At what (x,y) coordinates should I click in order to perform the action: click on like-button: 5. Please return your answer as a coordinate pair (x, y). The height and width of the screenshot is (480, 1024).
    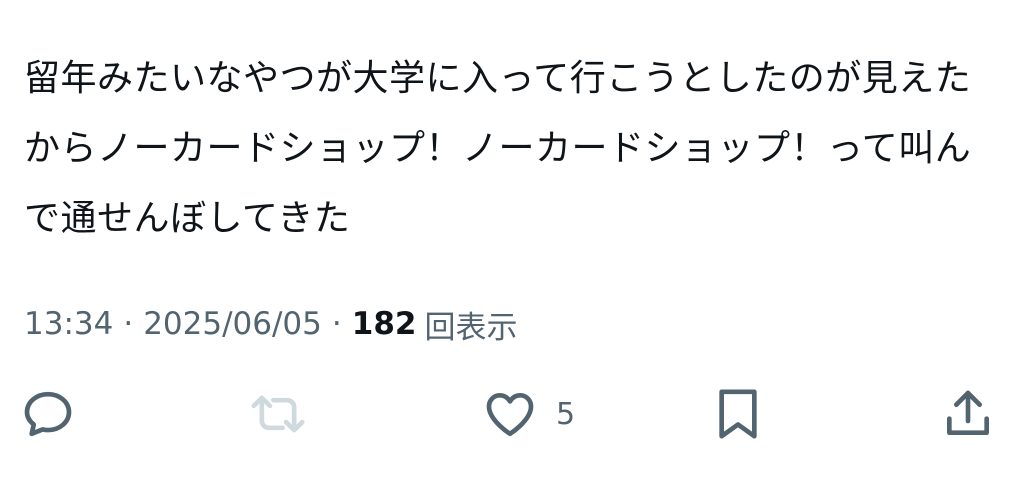
    Looking at the image, I should click on (528, 414).